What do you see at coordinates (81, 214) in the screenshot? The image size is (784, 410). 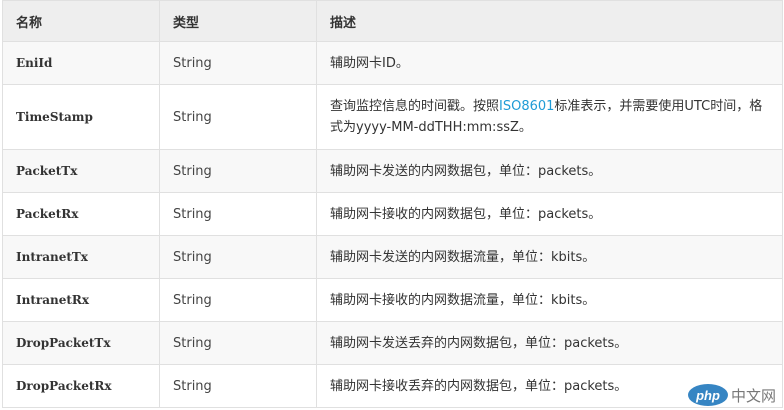 I see `param-name: PacketRx` at bounding box center [81, 214].